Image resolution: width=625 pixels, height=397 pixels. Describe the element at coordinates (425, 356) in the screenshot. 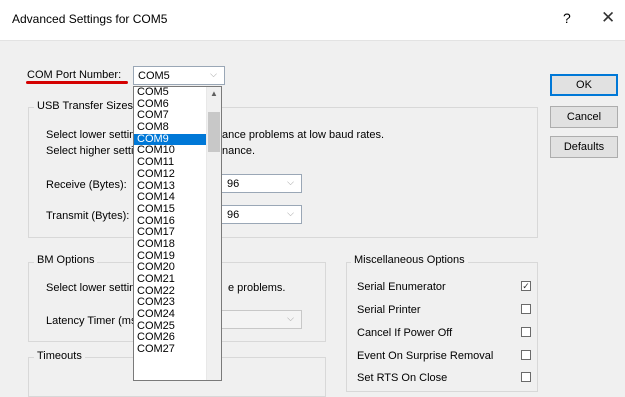

I see `event-on-surprise-removal-label: Event On Surprise Removal` at that location.